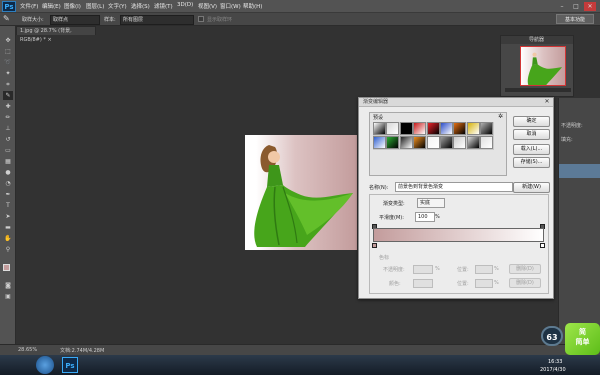 The width and height of the screenshot is (600, 375). What do you see at coordinates (531, 134) in the screenshot?
I see `cancel-button: 取消` at bounding box center [531, 134].